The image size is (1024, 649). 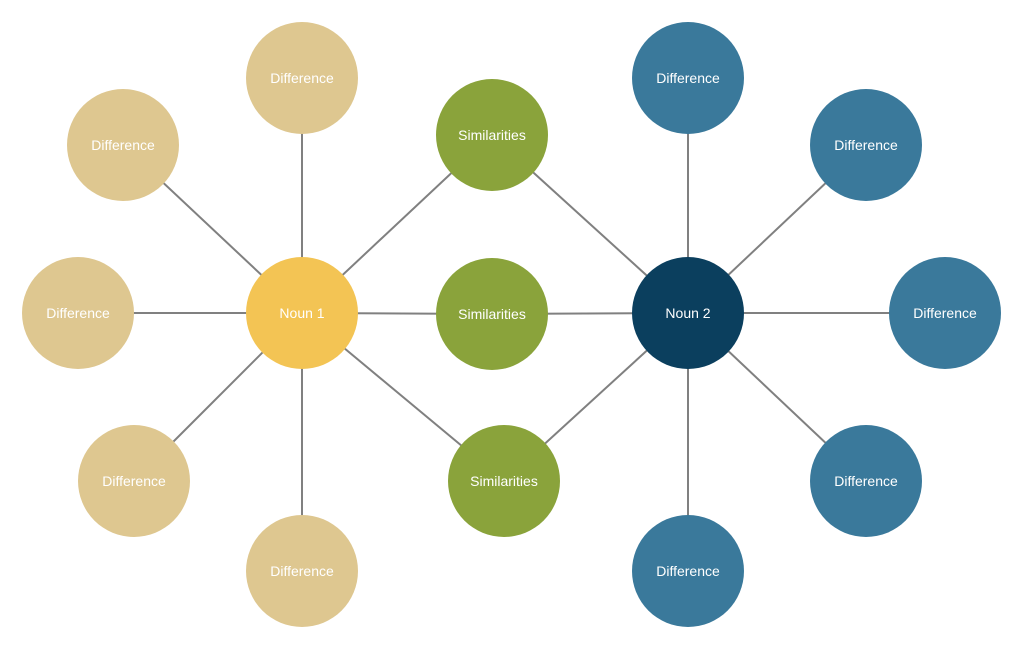 I want to click on node-d1-upper-left: Difference, so click(x=123, y=145).